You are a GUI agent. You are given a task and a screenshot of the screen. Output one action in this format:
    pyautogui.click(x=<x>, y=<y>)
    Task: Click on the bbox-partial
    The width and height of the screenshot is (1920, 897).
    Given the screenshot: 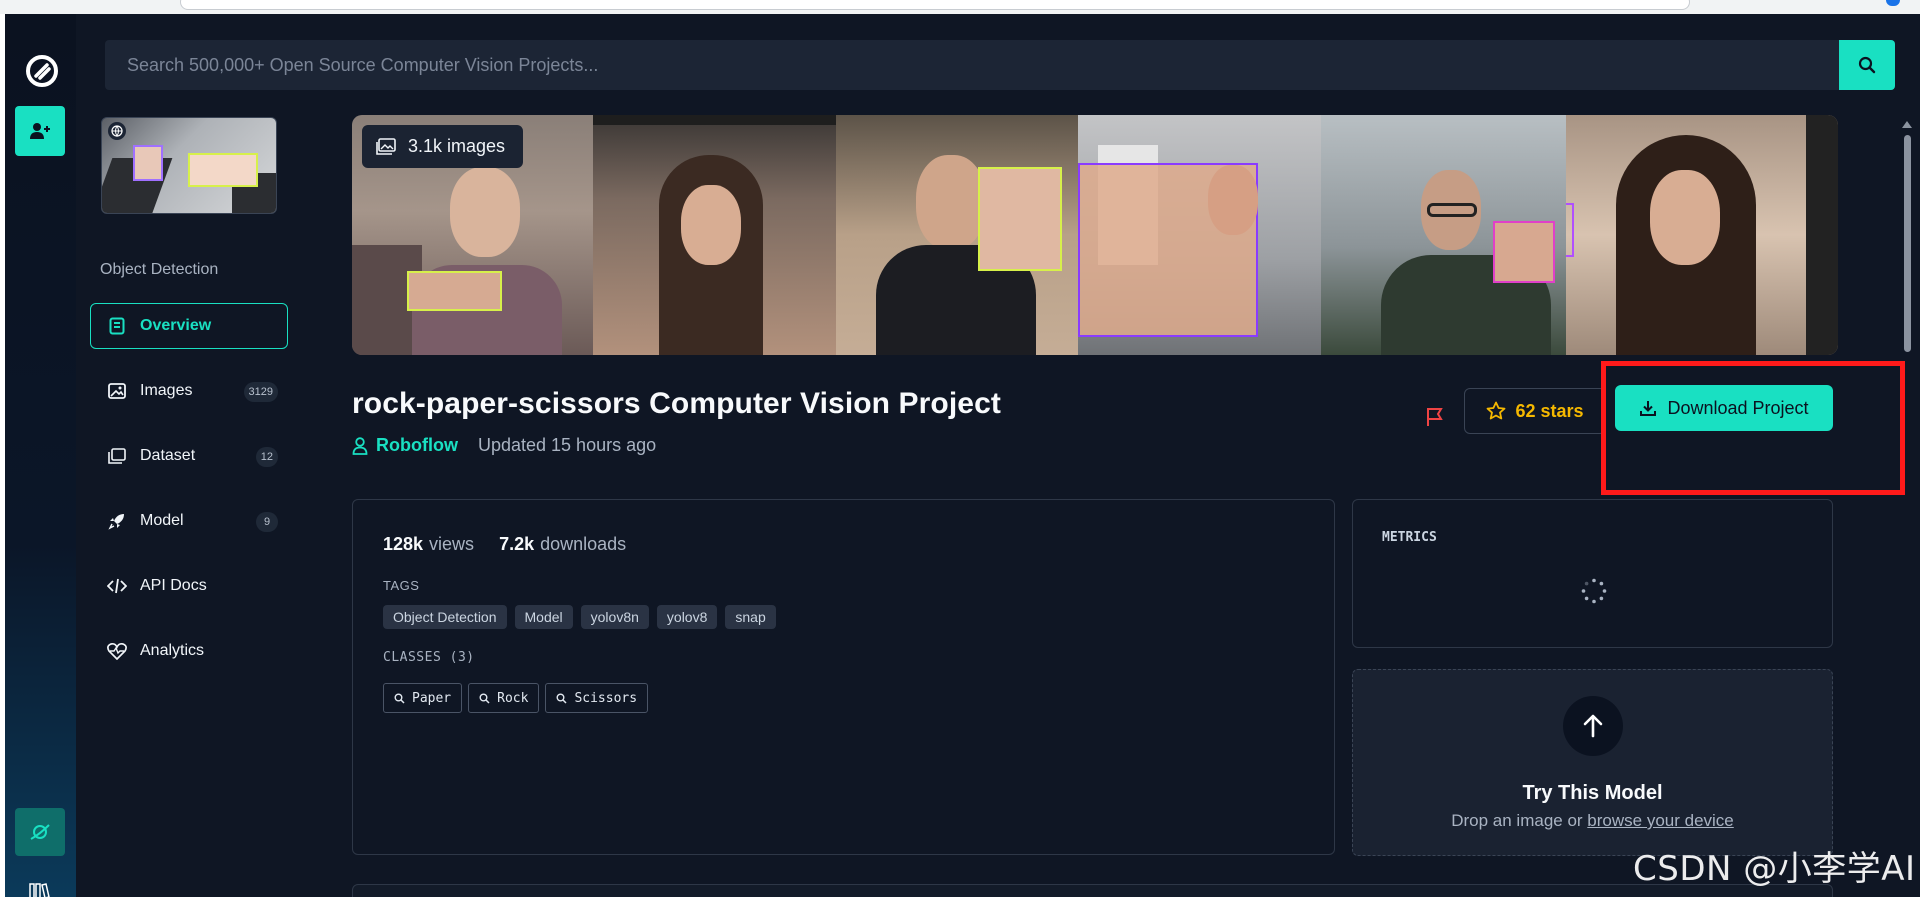 What is the action you would take?
    pyautogui.click(x=1570, y=230)
    